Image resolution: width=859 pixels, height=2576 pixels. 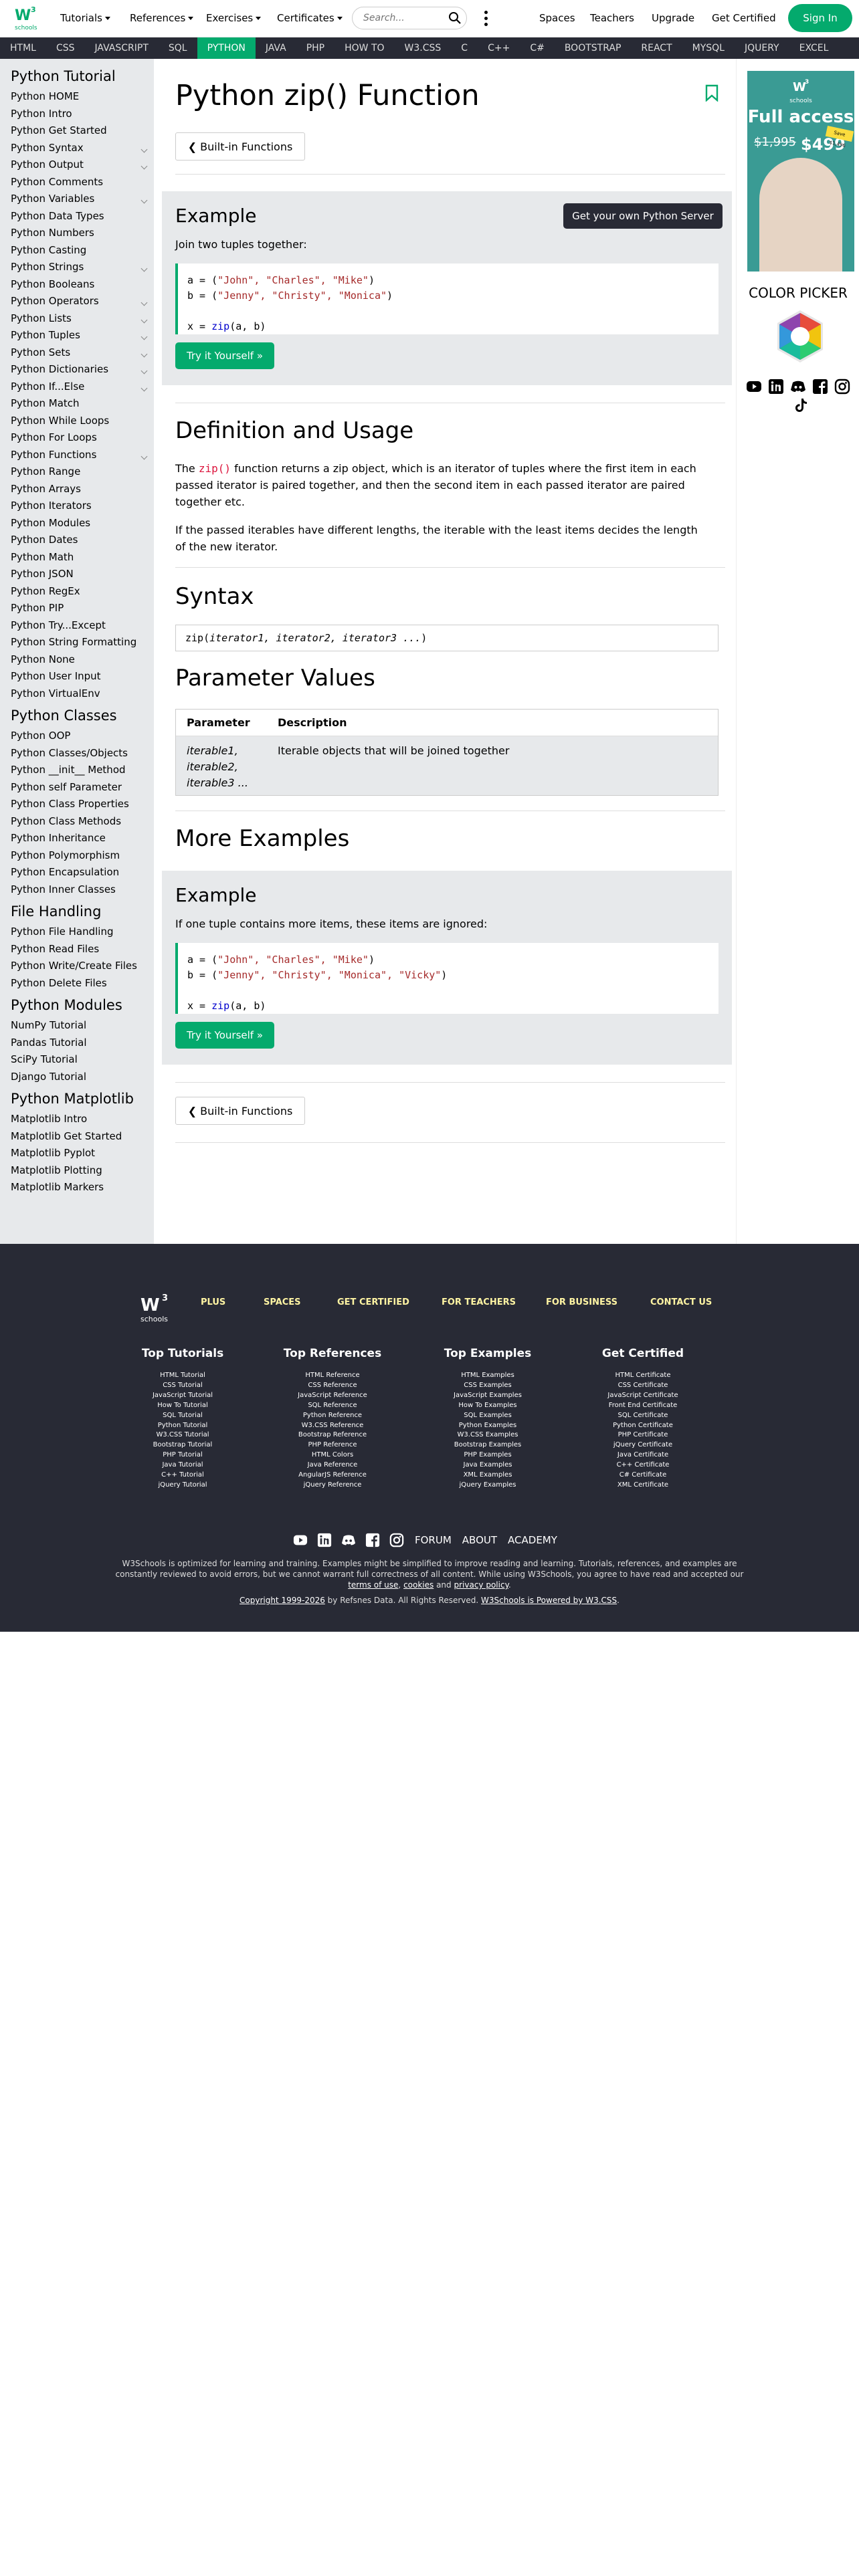 I want to click on sidebar-item: Python VirtualEnv, so click(x=82, y=694).